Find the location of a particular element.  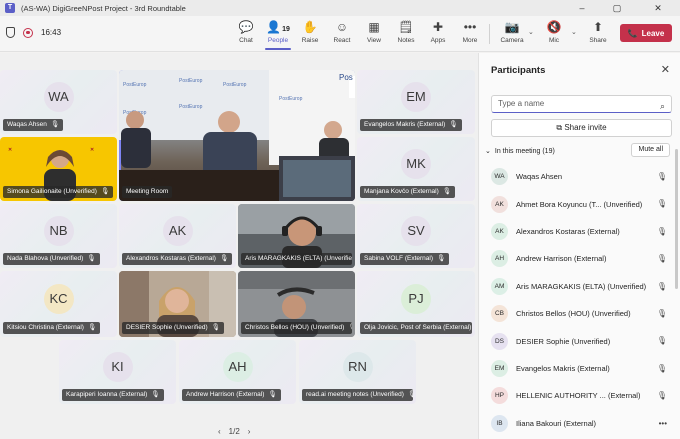

notes-button: 🗒 Notes is located at coordinates (406, 34).